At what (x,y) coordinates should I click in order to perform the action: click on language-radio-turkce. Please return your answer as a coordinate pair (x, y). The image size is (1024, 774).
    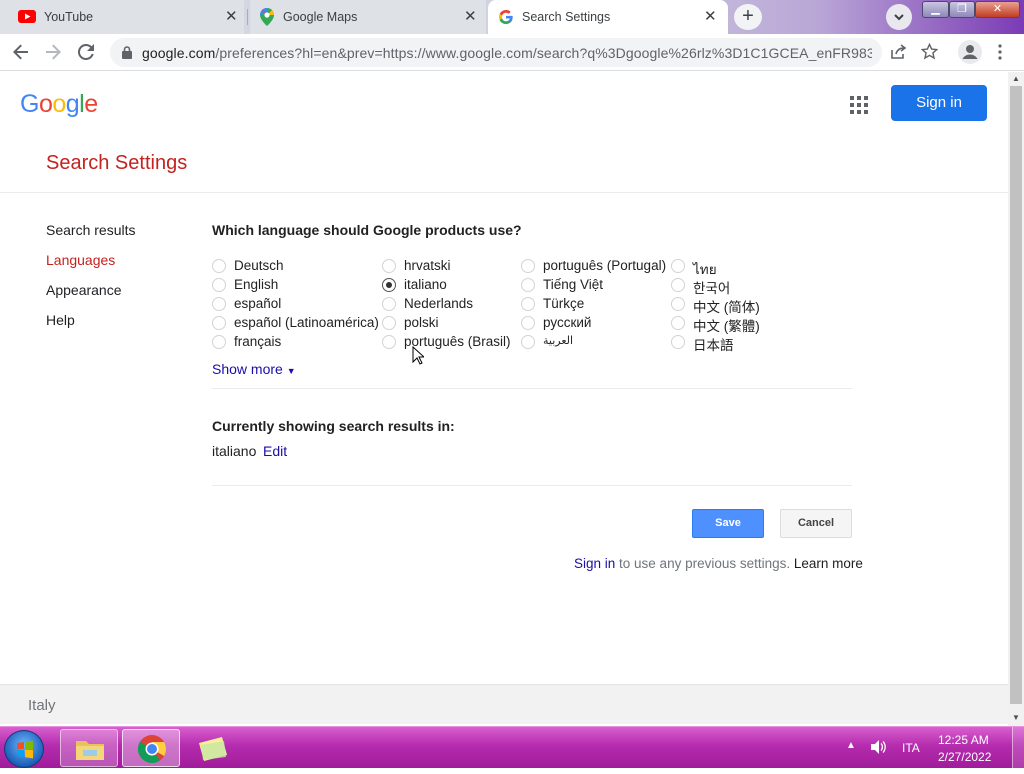
    Looking at the image, I should click on (528, 304).